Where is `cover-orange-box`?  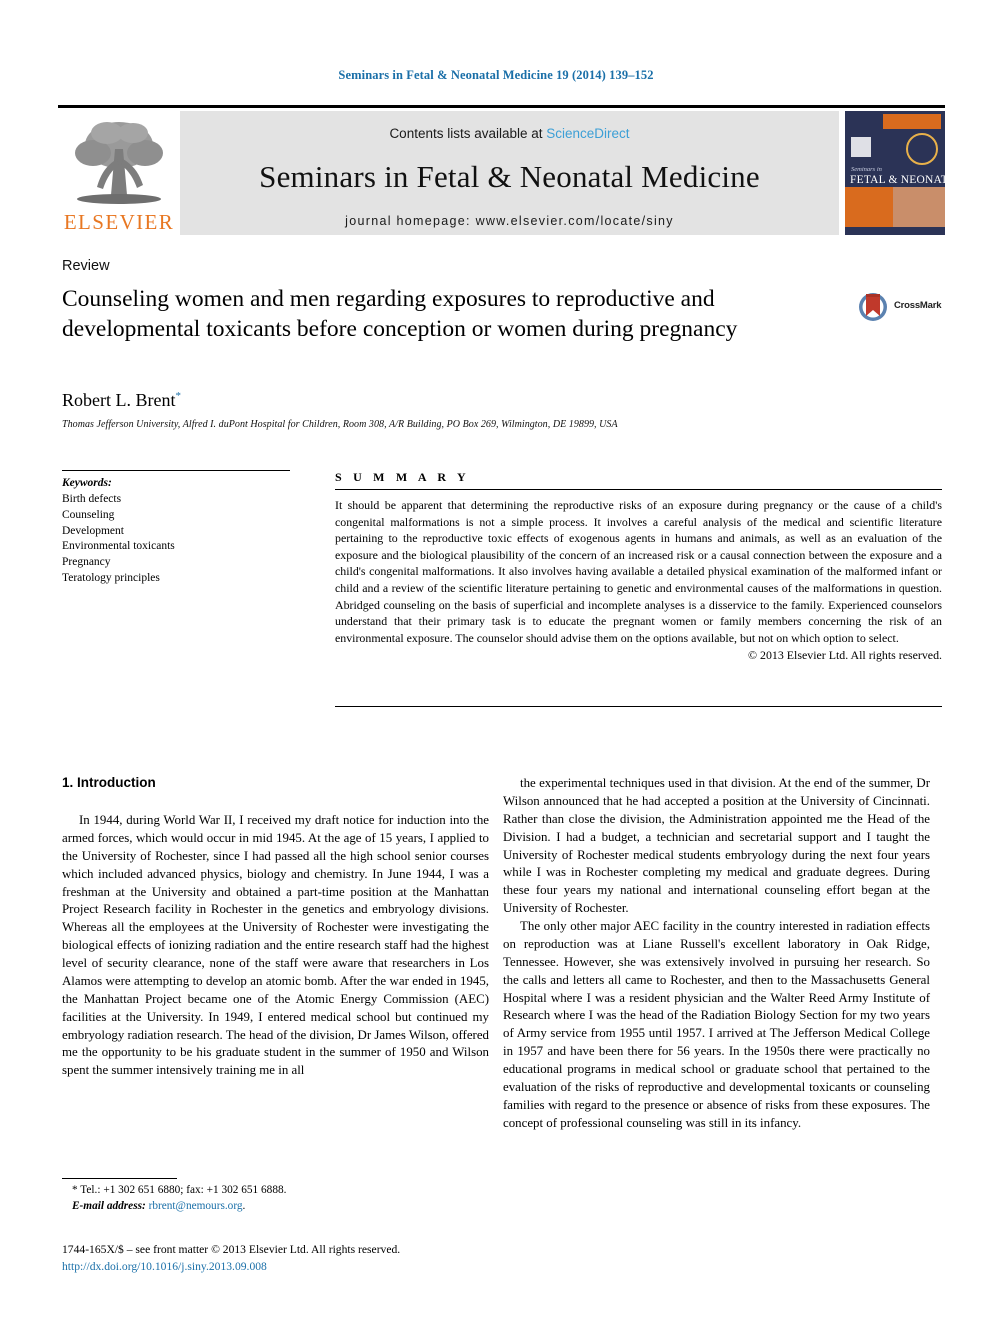
cover-orange-box is located at coordinates (869, 207).